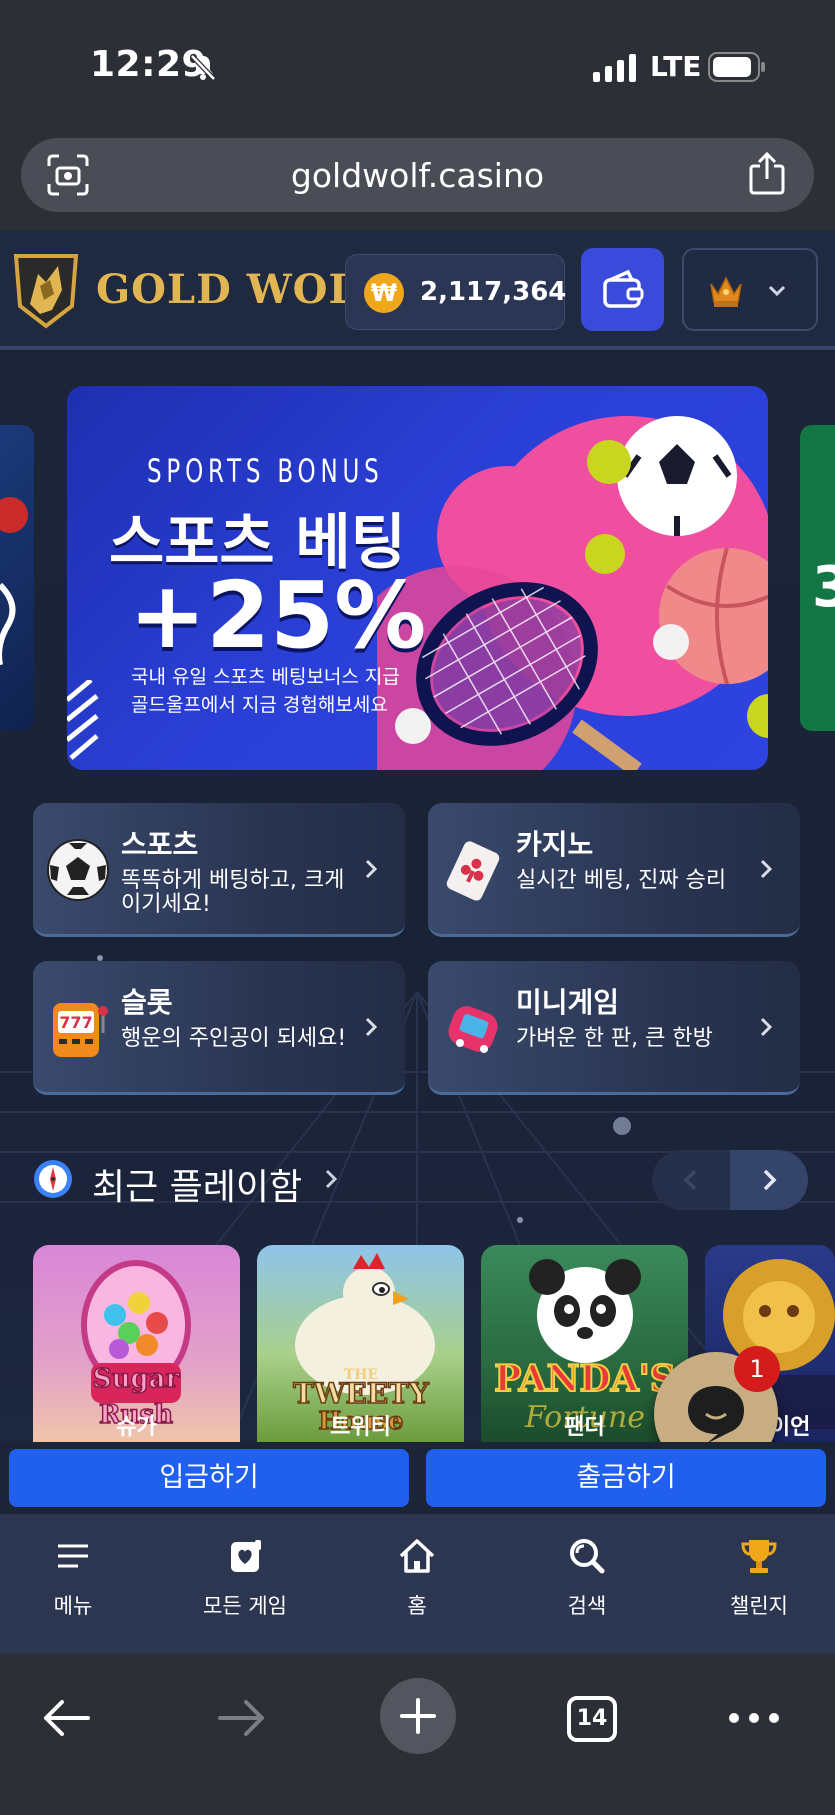  Describe the element at coordinates (234, 1038) in the screenshot. I see `category-desc: 행운의 주인공이 되세요!` at that location.